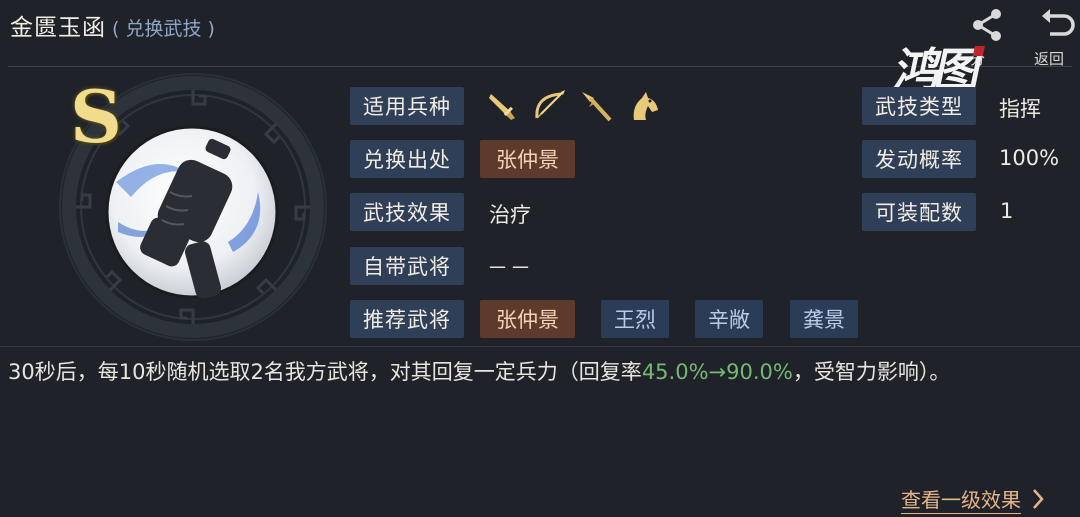 The height and width of the screenshot is (517, 1080). I want to click on skill-type-value: 指挥, so click(1020, 109).